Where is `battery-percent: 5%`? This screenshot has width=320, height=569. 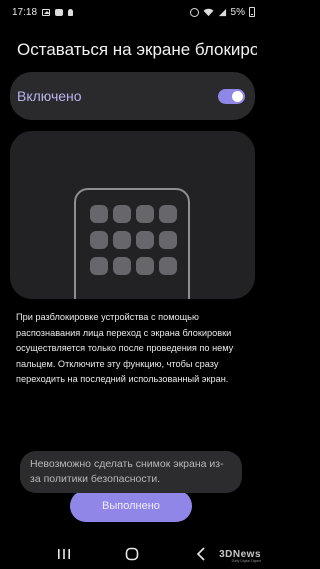
battery-percent: 5% is located at coordinates (237, 12).